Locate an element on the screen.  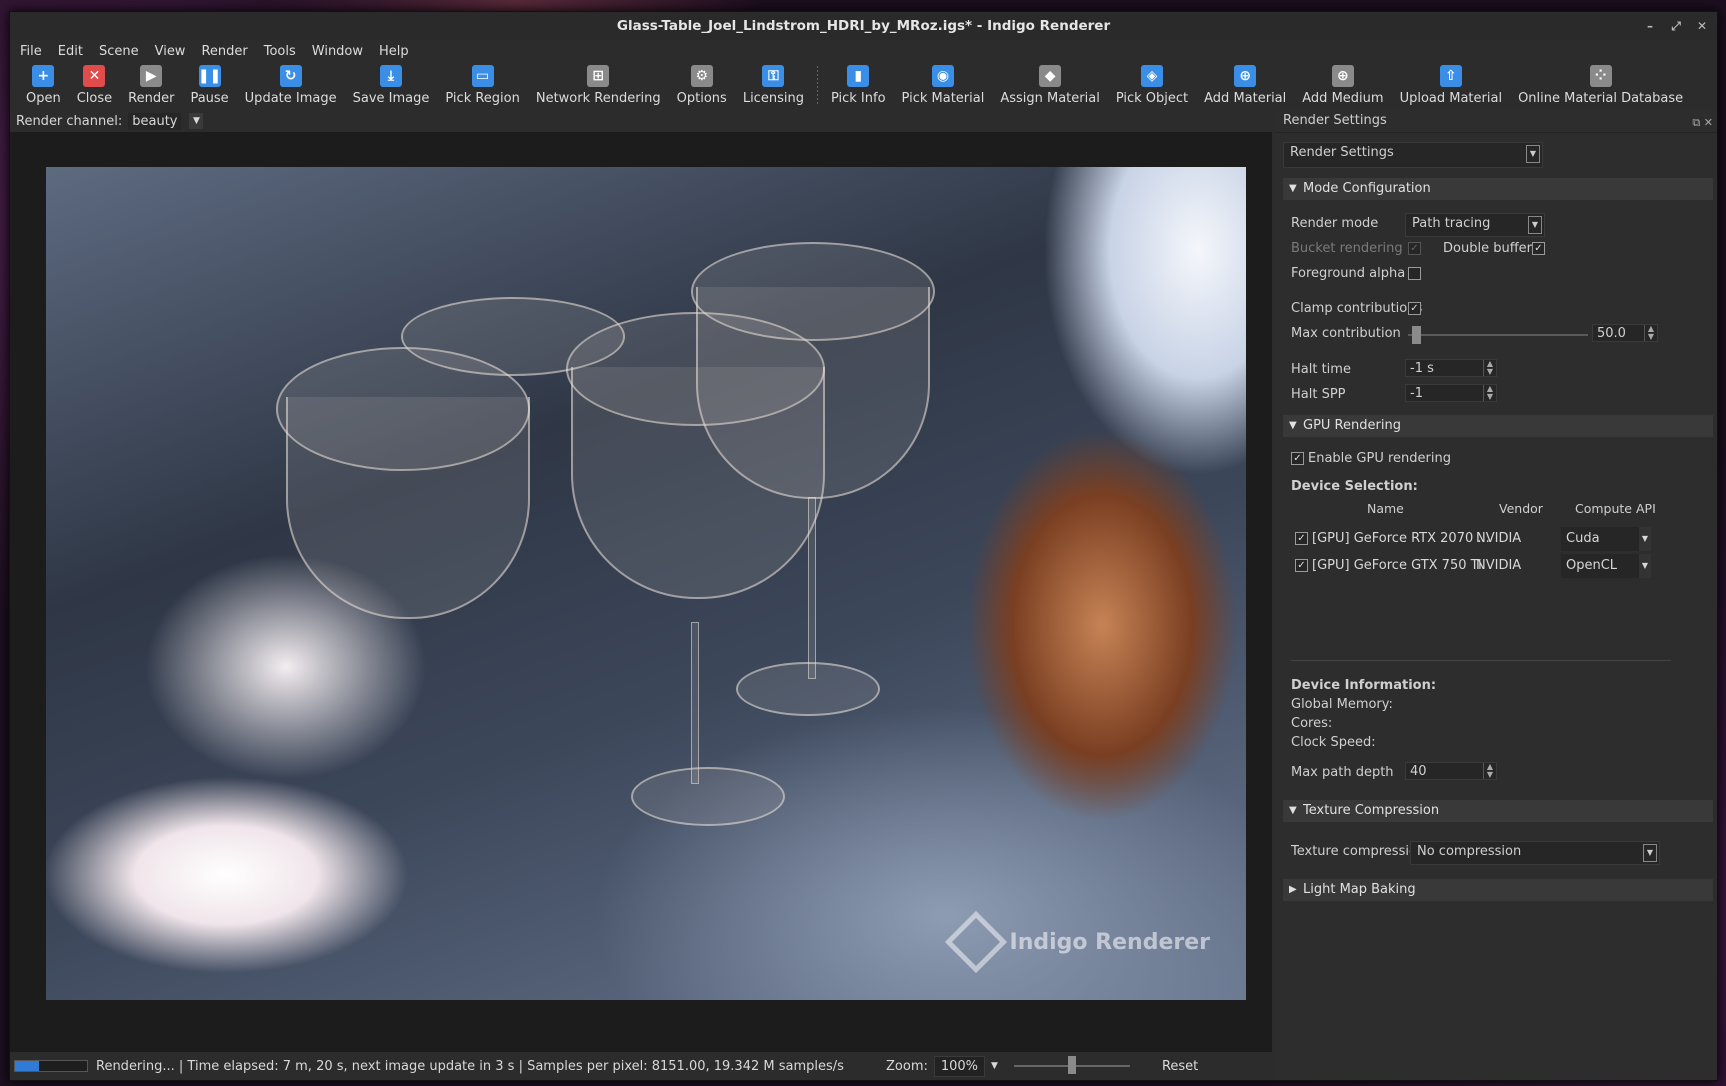
max-contribution-value: 50.0 is located at coordinates (1611, 333).